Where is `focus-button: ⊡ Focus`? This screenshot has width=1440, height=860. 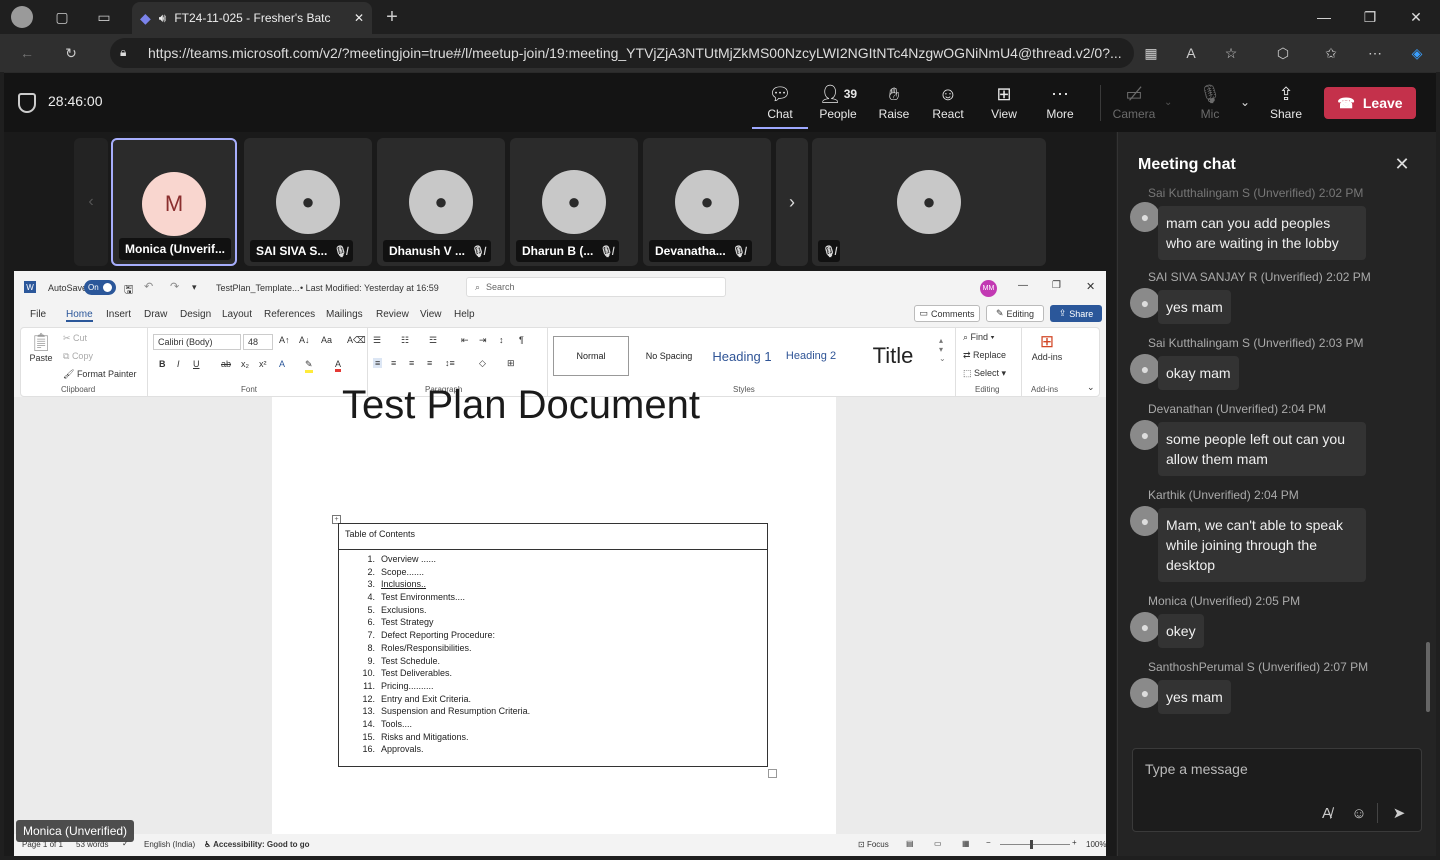 focus-button: ⊡ Focus is located at coordinates (873, 844).